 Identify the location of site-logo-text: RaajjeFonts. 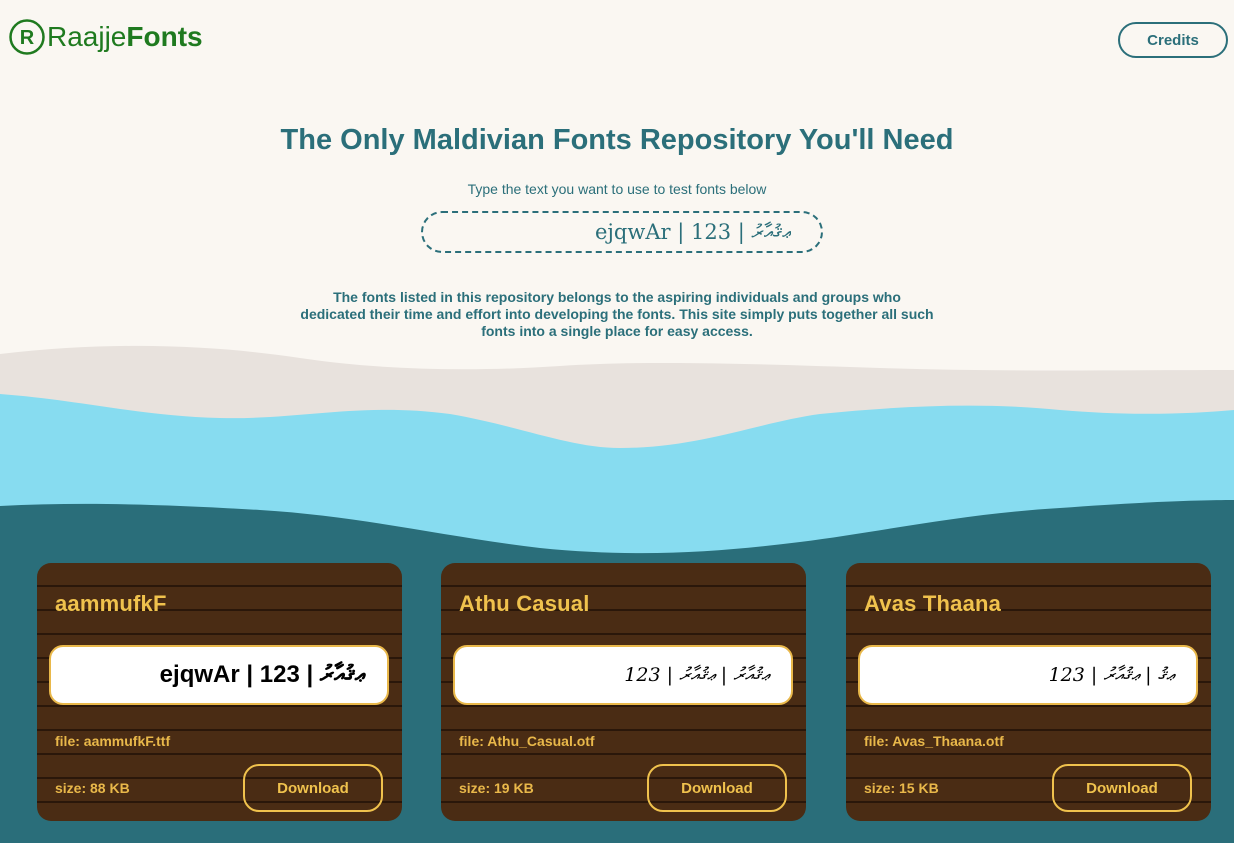
(125, 37).